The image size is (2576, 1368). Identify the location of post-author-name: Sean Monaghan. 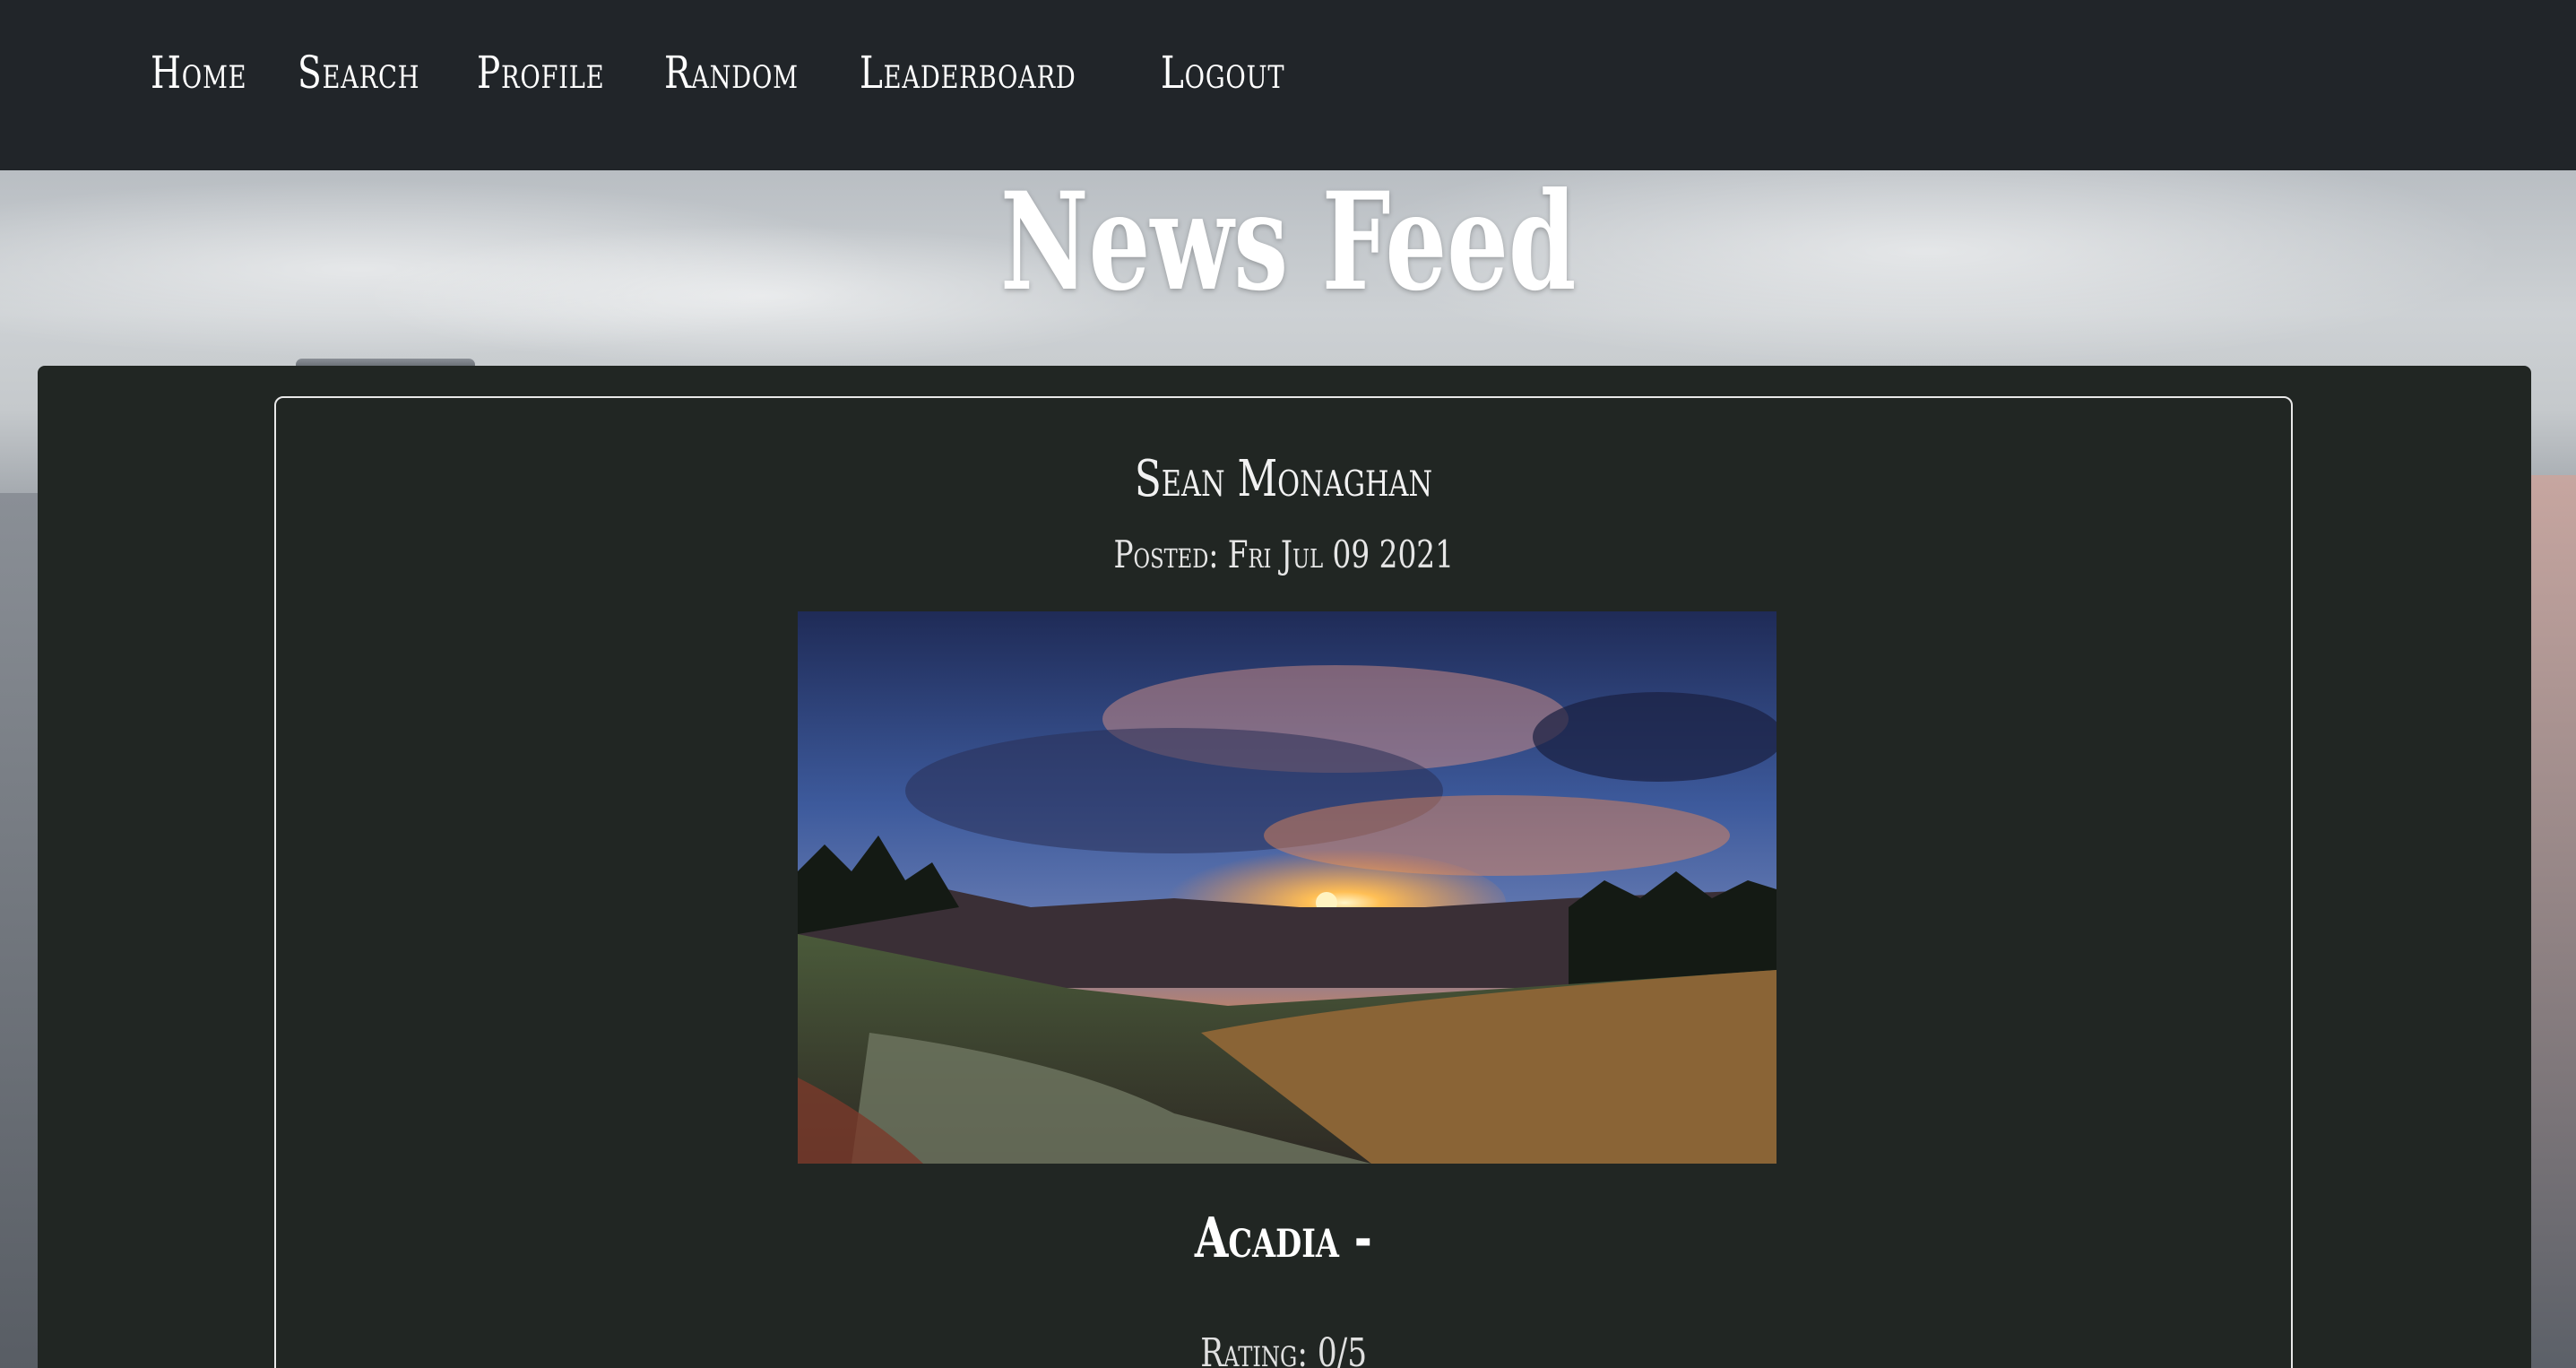
(1283, 479).